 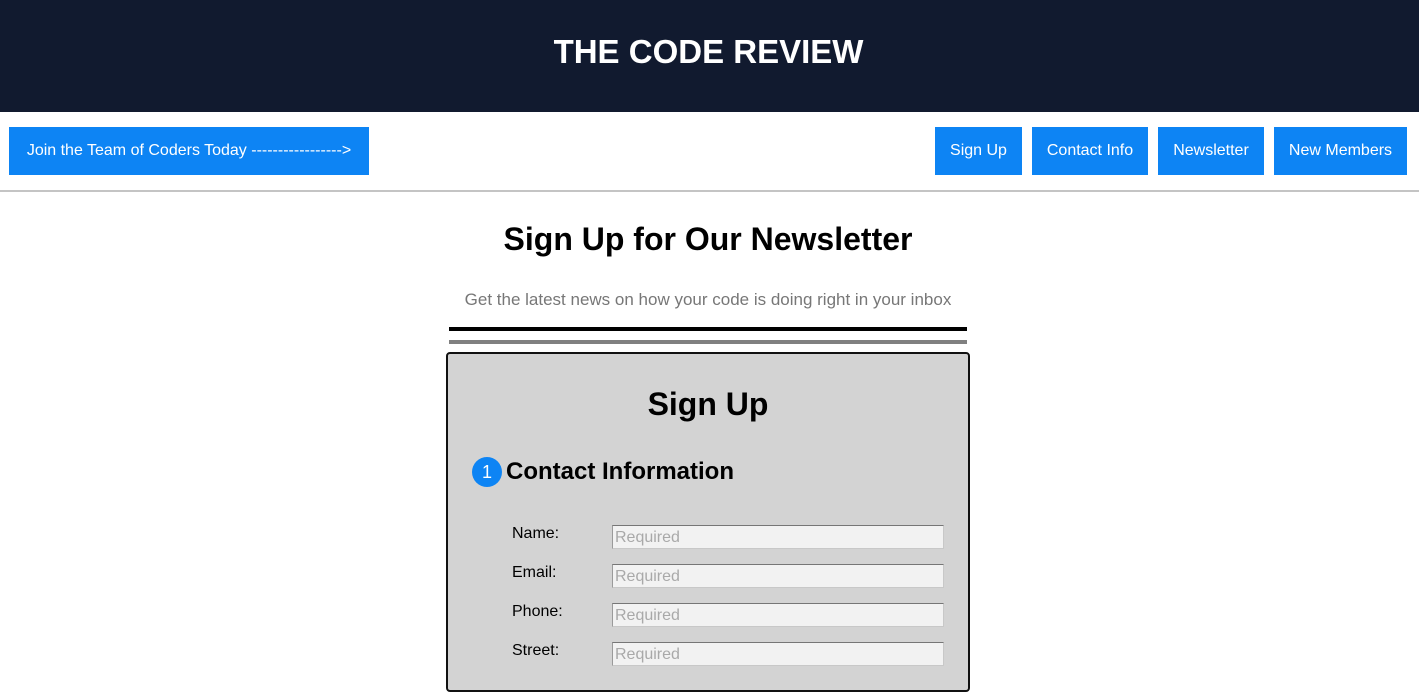 What do you see at coordinates (536, 533) in the screenshot?
I see `name-label: Name:` at bounding box center [536, 533].